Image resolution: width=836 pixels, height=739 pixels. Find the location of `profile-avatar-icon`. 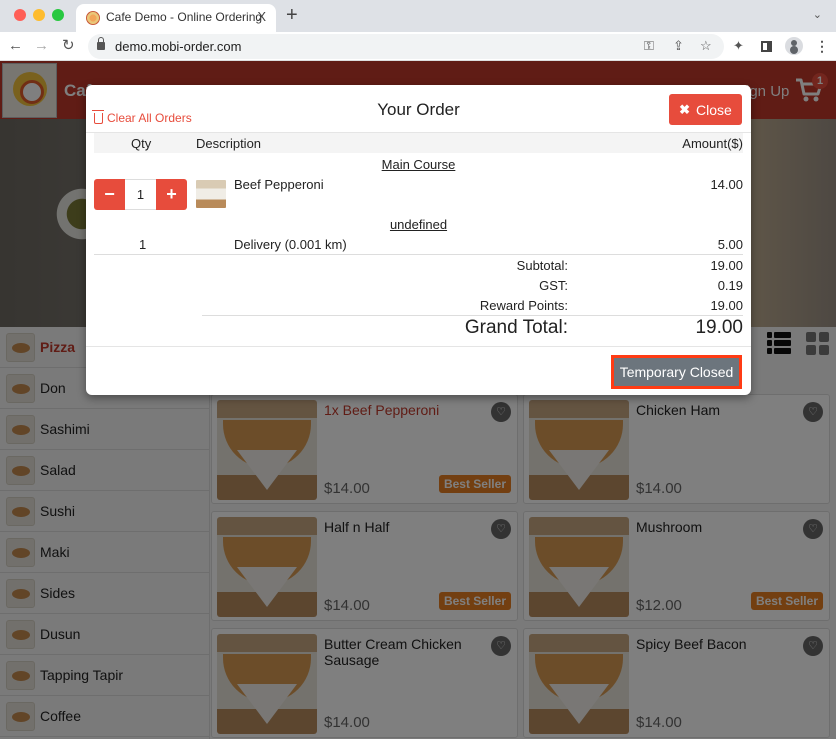

profile-avatar-icon is located at coordinates (794, 46).